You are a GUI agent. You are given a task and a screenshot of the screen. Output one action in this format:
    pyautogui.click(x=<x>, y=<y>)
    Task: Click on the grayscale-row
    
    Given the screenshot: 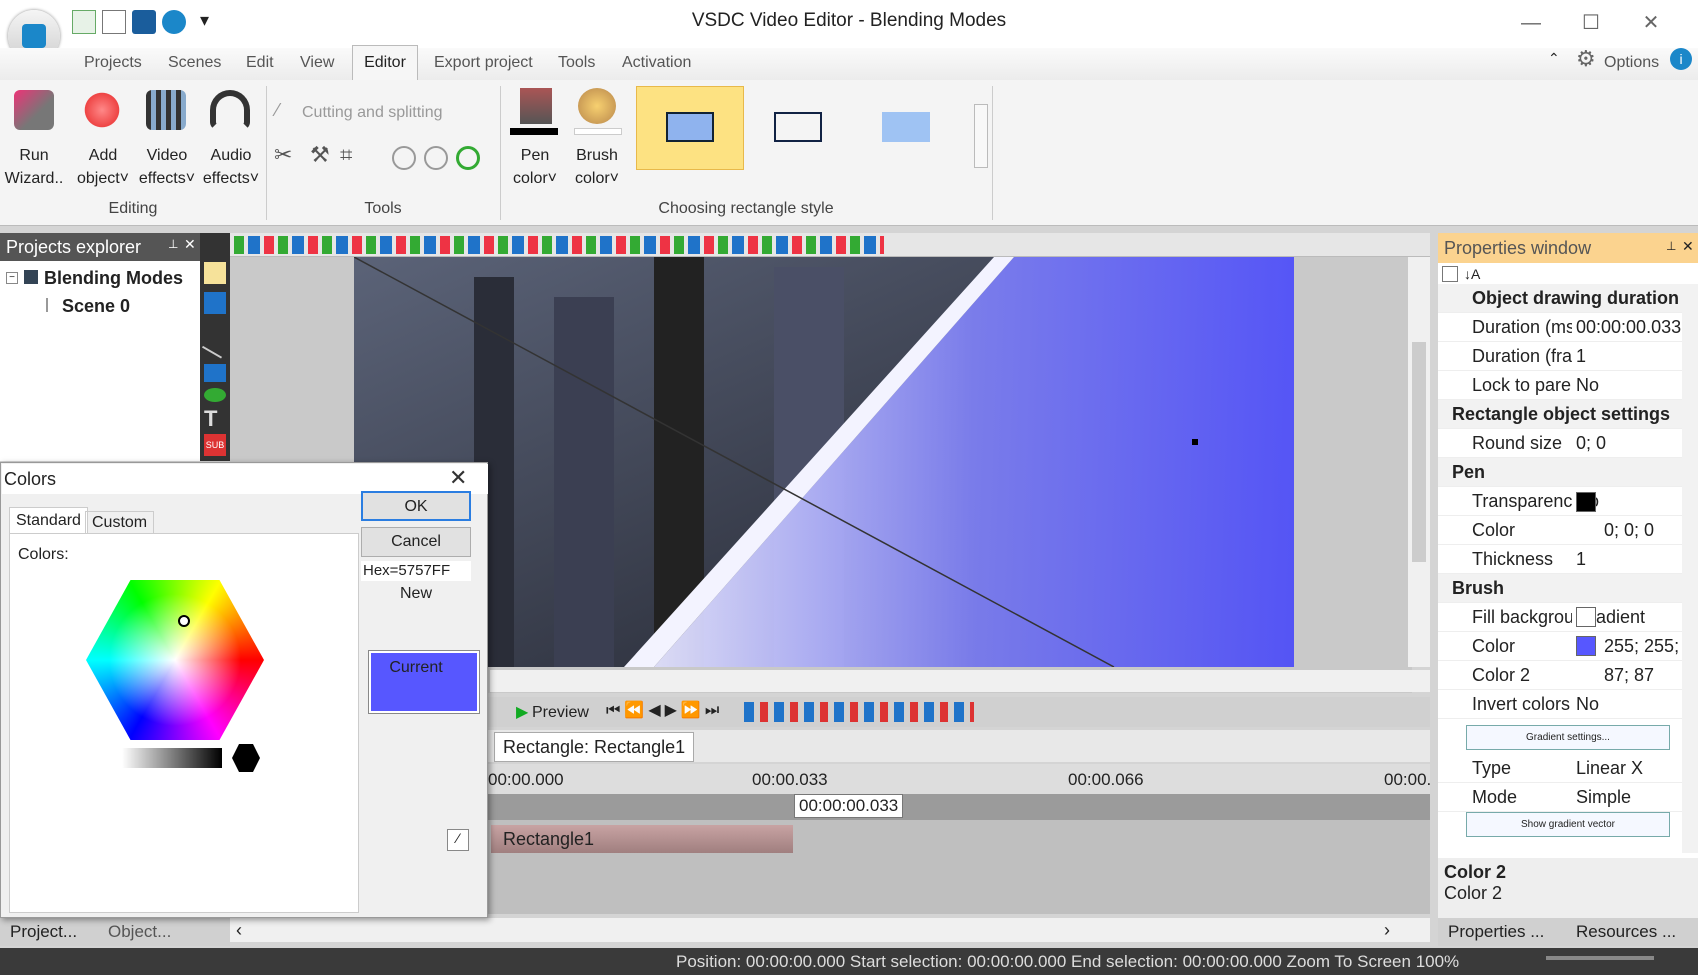 What is the action you would take?
    pyautogui.click(x=172, y=758)
    